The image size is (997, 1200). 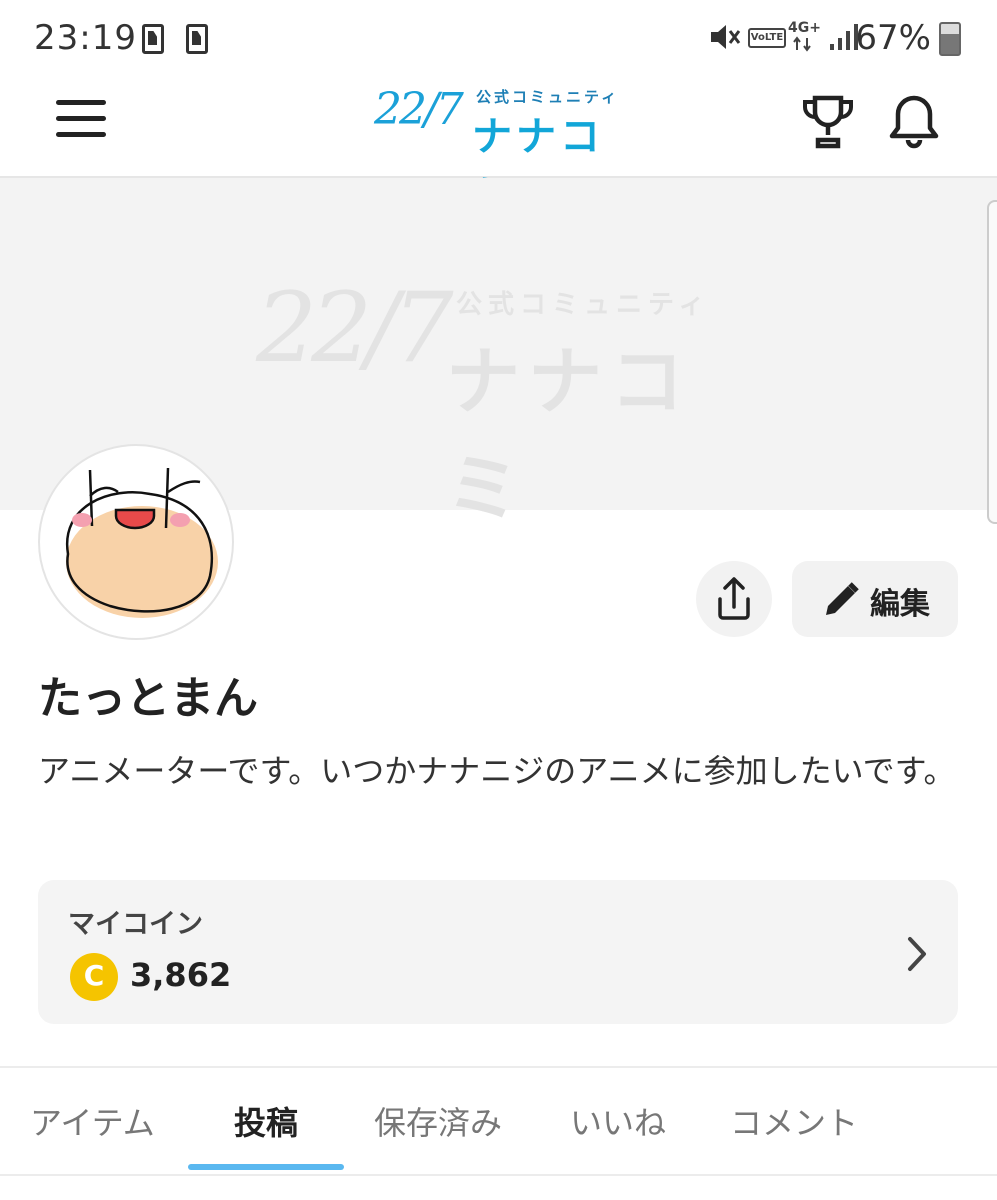 I want to click on app-logo: 22/7 公式コミュニティ ナナコミ, so click(x=502, y=151).